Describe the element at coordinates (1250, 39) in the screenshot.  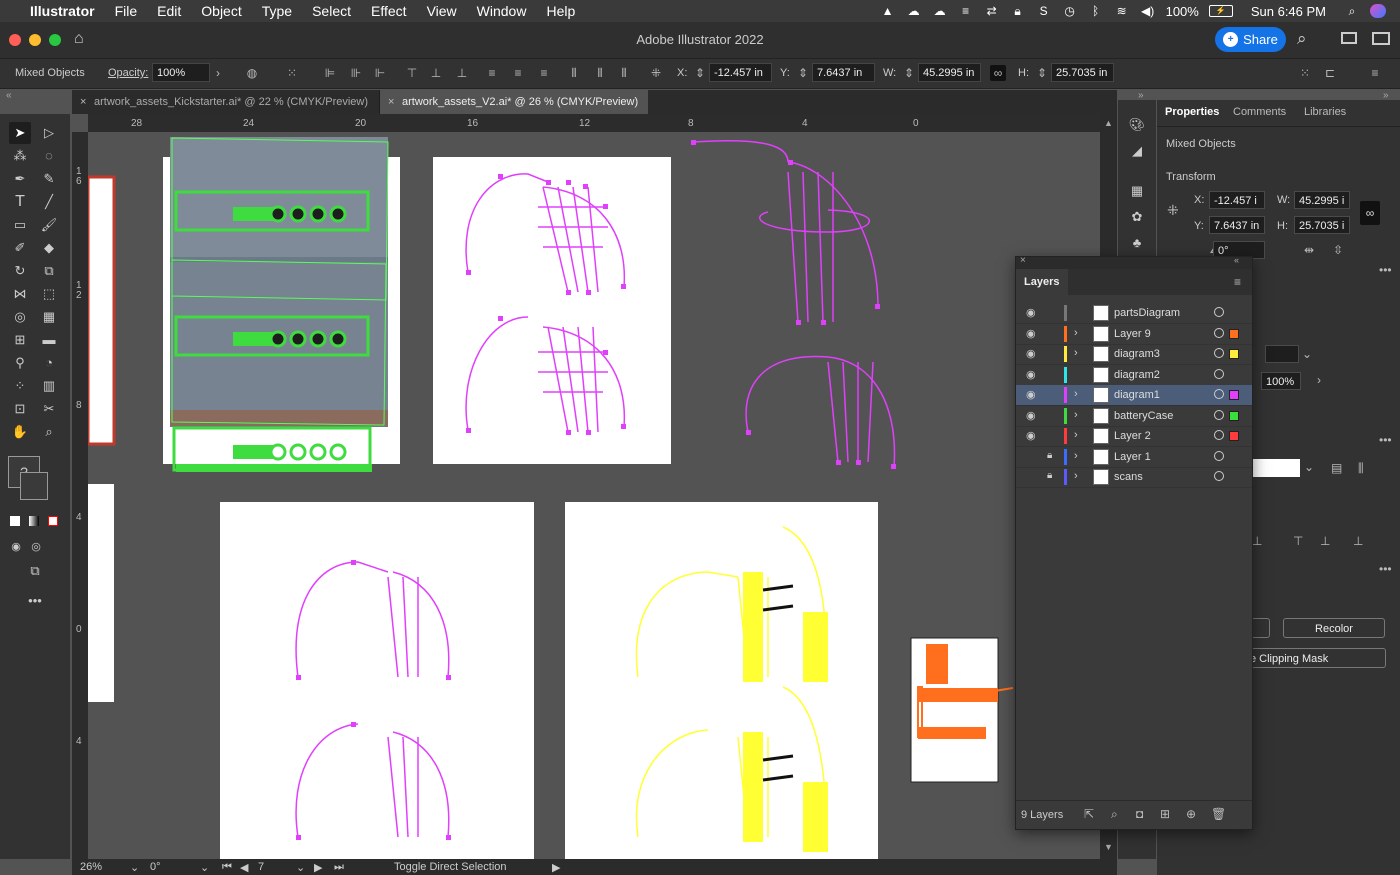
I see `share-button: + Share` at that location.